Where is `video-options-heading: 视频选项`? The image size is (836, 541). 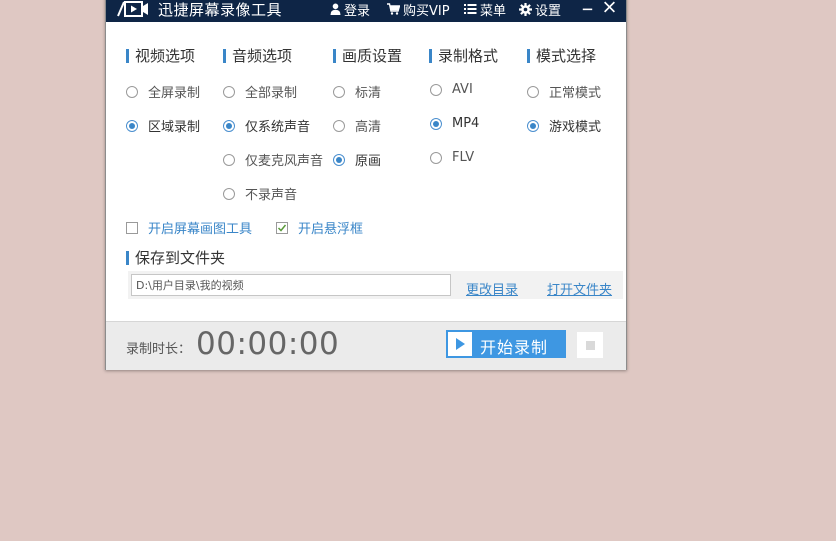 video-options-heading: 视频选项 is located at coordinates (160, 55).